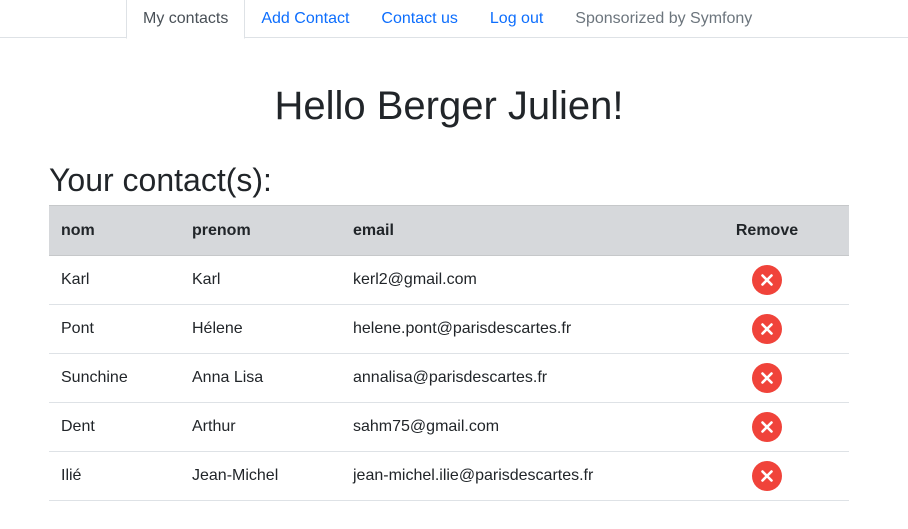 The height and width of the screenshot is (529, 908). Describe the element at coordinates (114, 378) in the screenshot. I see `cell-nom: Sunchine` at that location.